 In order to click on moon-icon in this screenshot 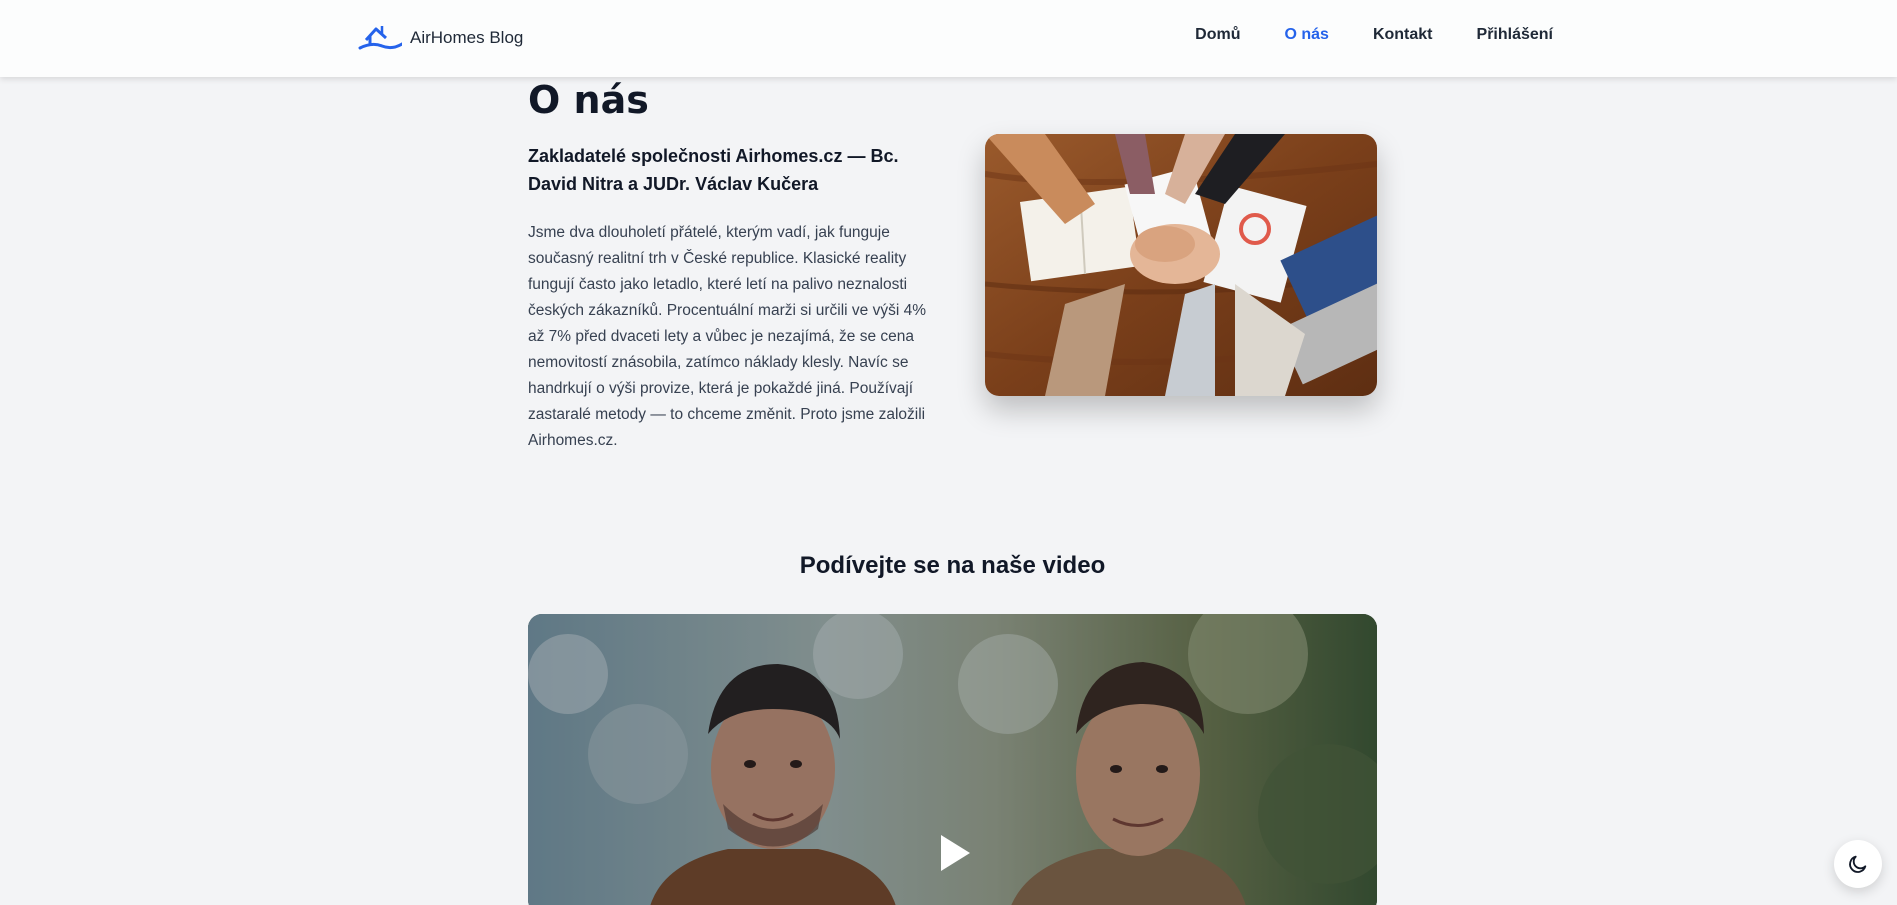, I will do `click(1858, 864)`.